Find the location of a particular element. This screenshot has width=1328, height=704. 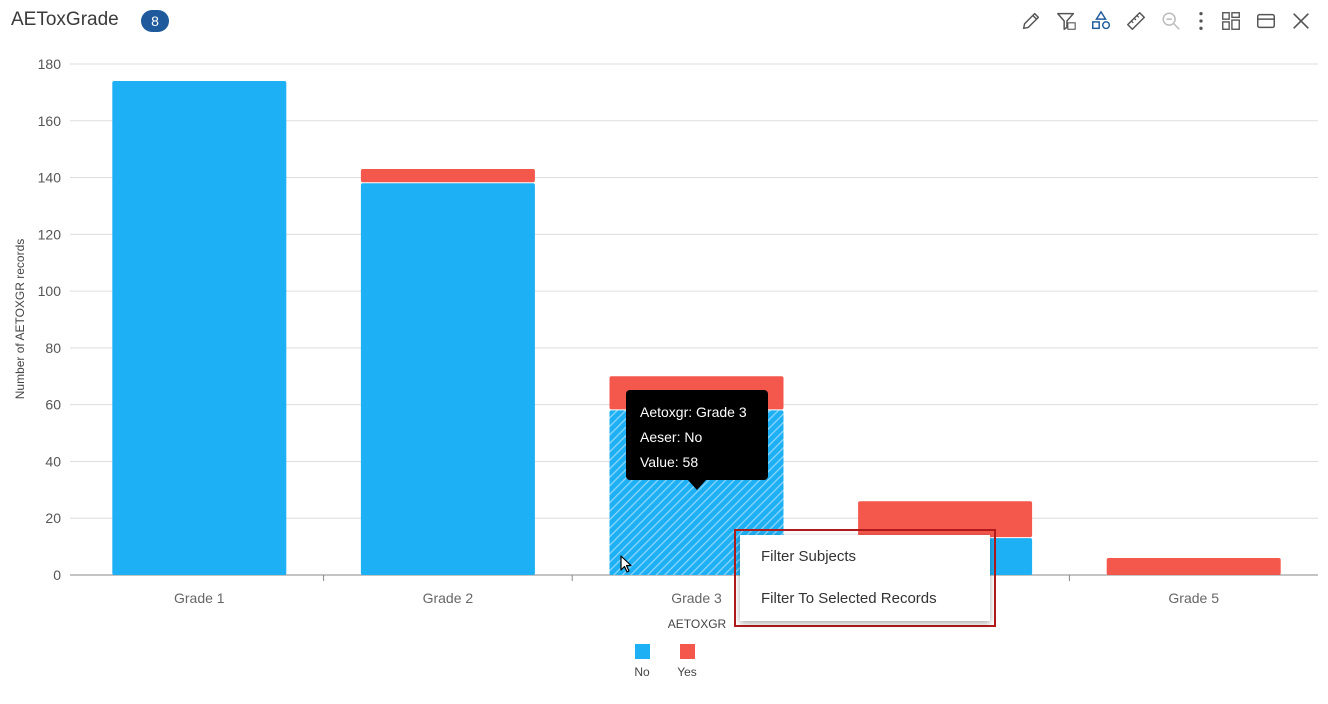

legend-item-yes: Yes is located at coordinates (687, 661).